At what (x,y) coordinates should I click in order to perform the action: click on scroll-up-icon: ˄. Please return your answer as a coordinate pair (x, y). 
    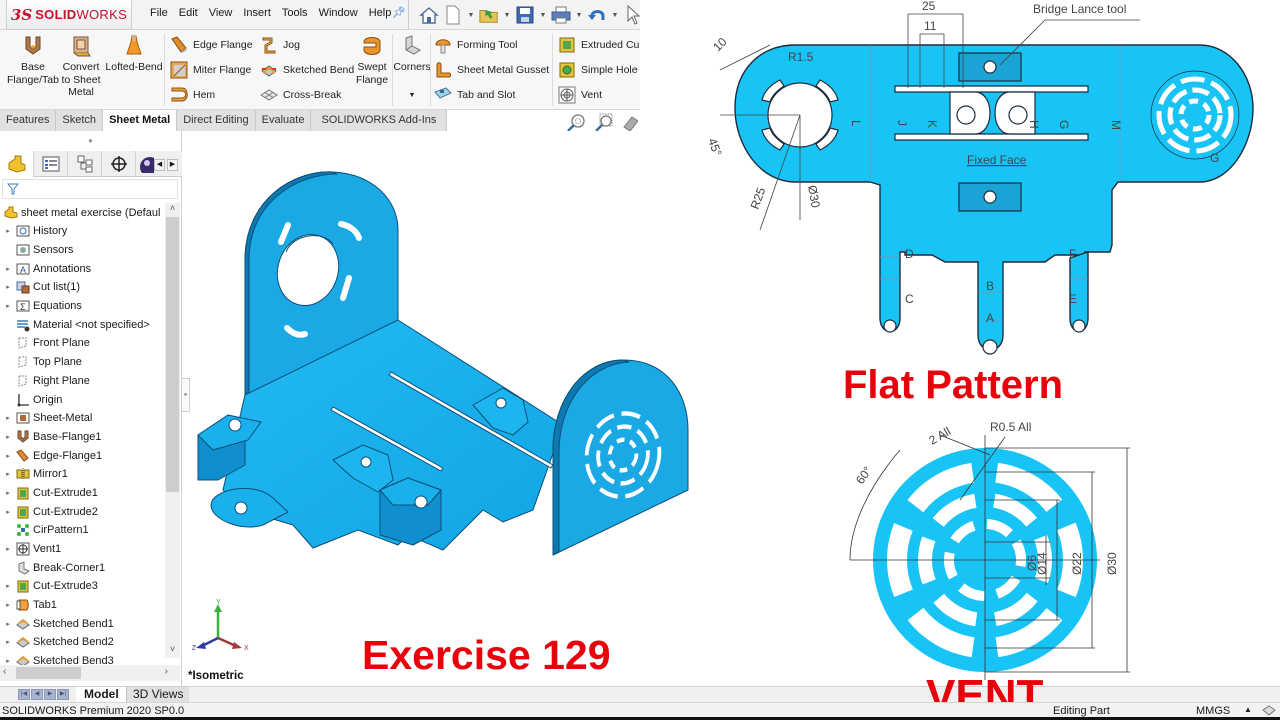
    Looking at the image, I should click on (172, 210).